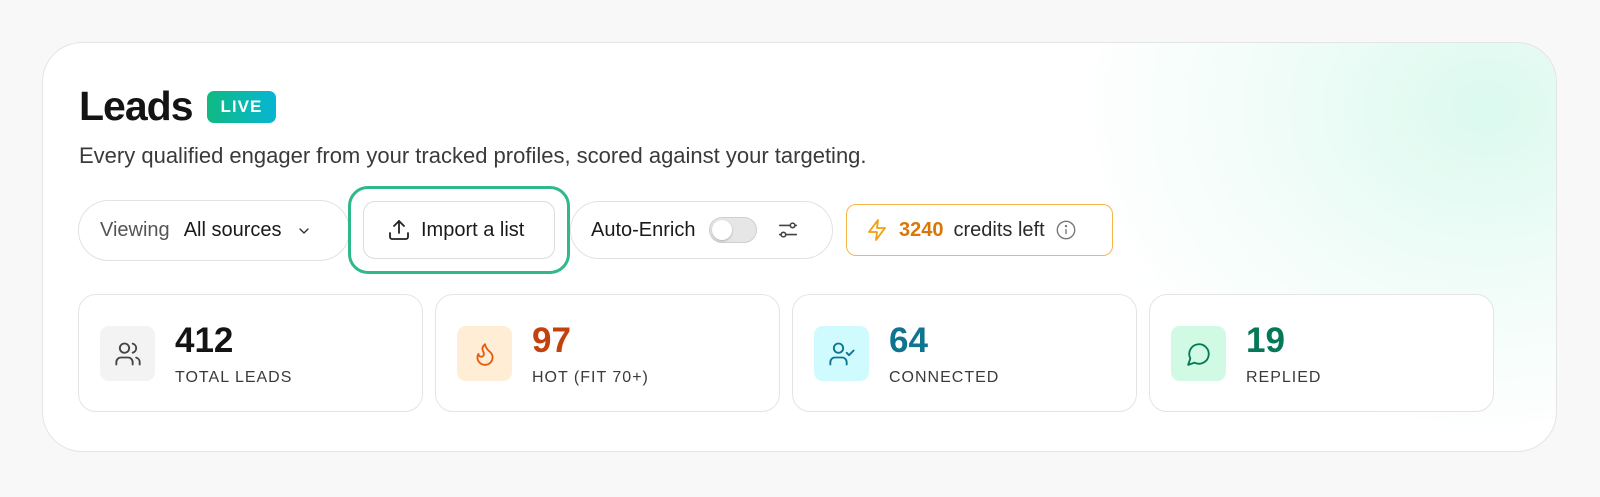  I want to click on users-icon, so click(127, 353).